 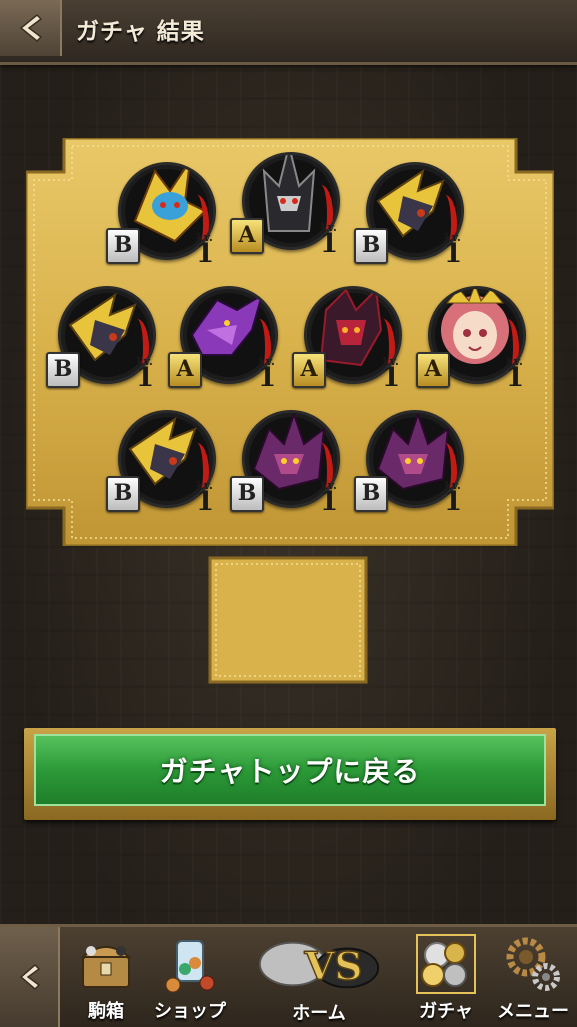 What do you see at coordinates (140, 32) in the screenshot?
I see `page-title: ガチャ 結果` at bounding box center [140, 32].